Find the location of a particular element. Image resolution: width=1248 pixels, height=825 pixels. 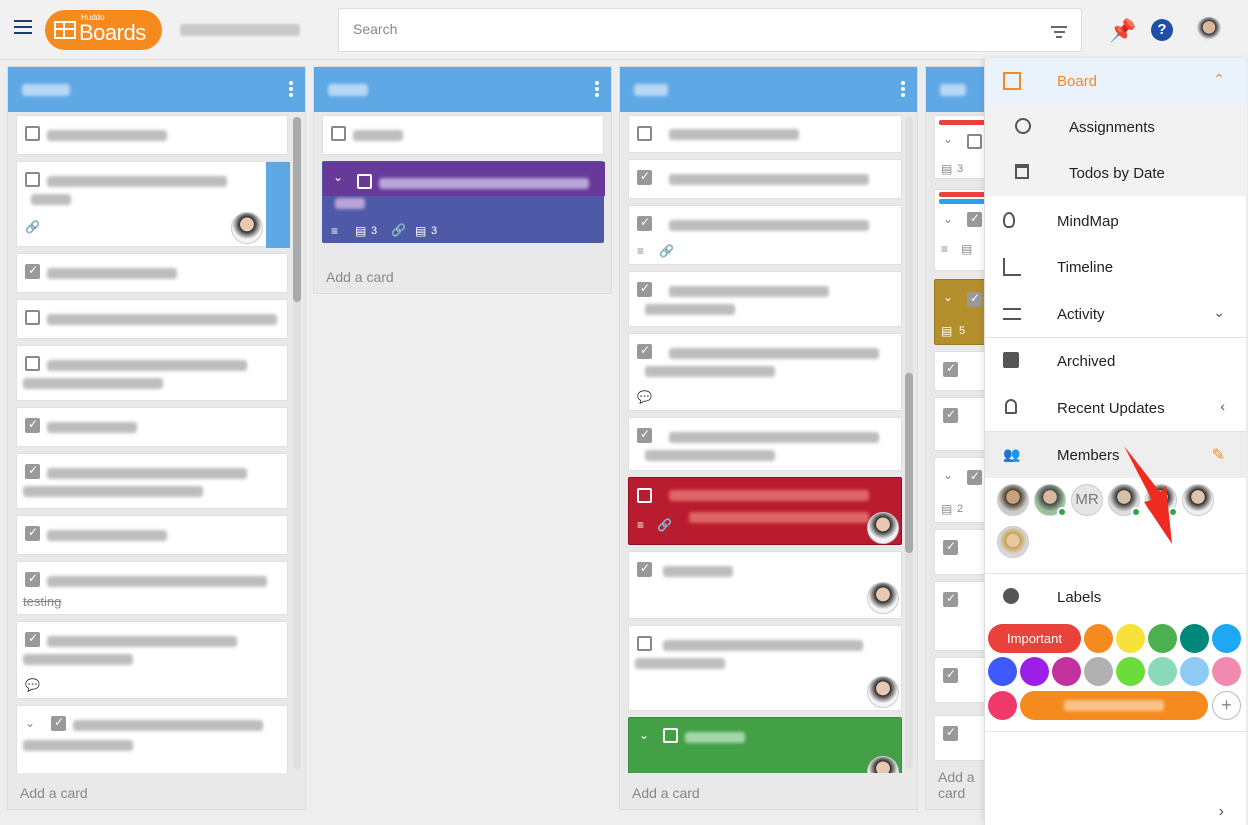

filter-icon is located at coordinates (1059, 32).